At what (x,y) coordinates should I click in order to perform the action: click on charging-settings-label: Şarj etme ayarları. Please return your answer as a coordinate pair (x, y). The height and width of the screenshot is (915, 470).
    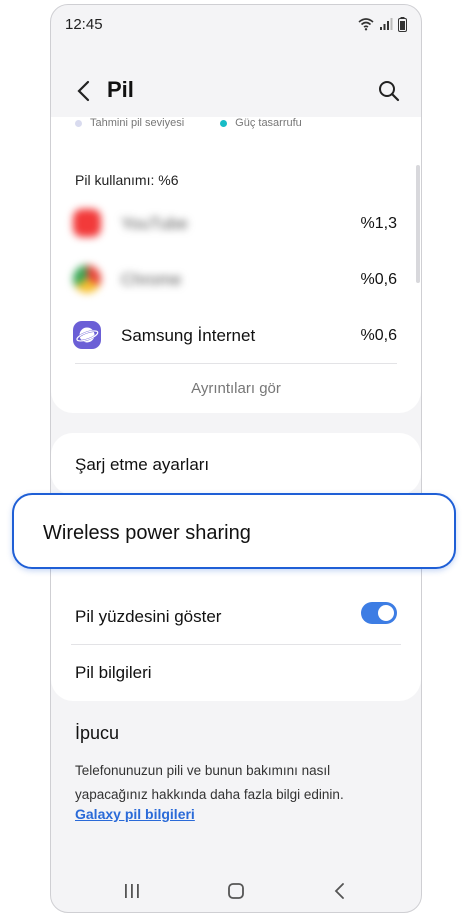
    Looking at the image, I should click on (142, 464).